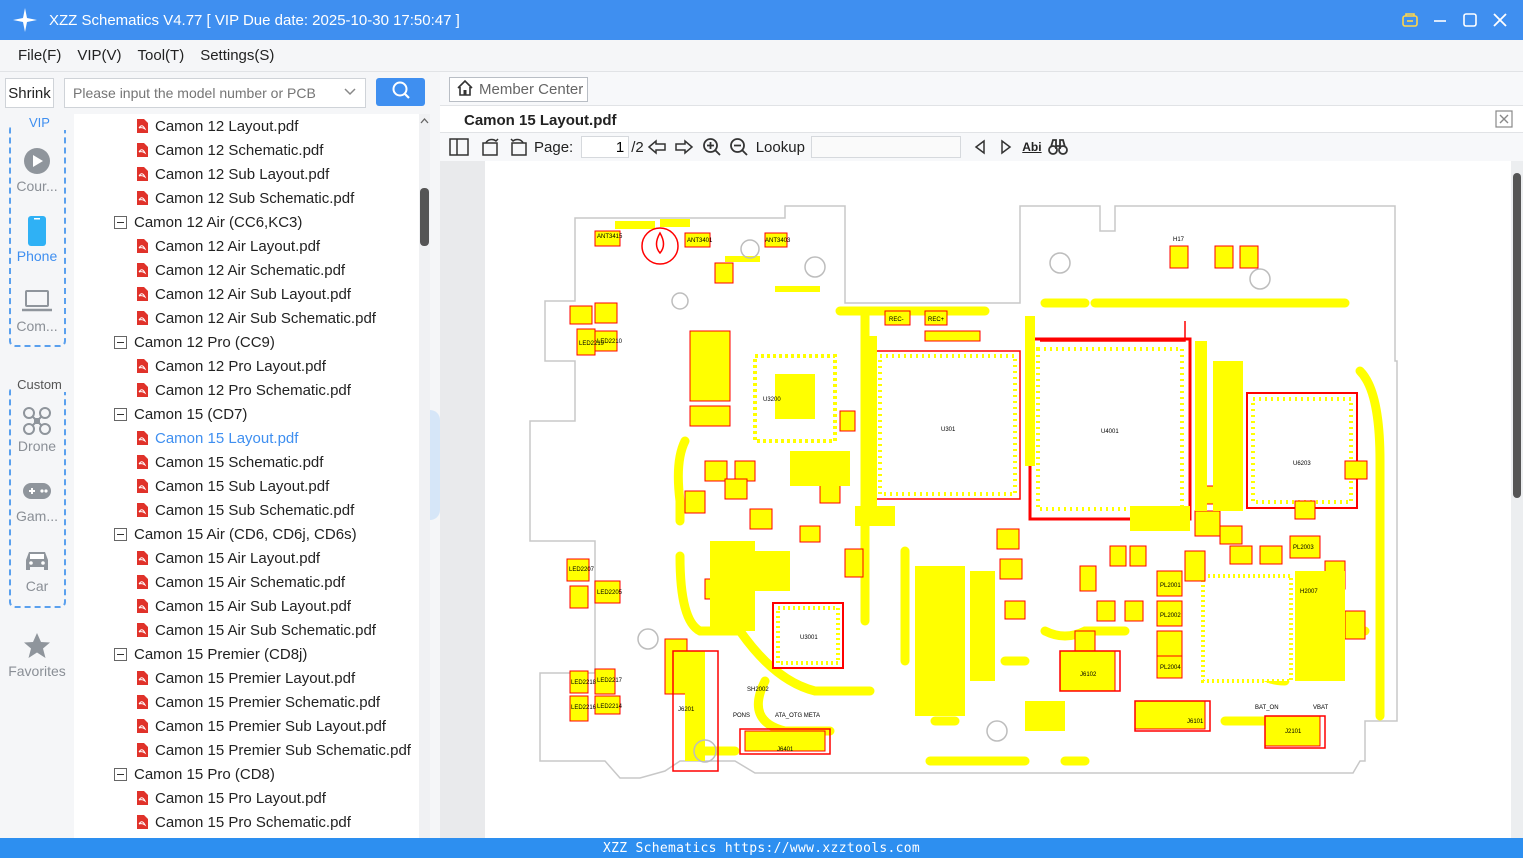 This screenshot has width=1523, height=858. What do you see at coordinates (229, 462) in the screenshot?
I see `tree-file: Camon 15 Schematic.pdf` at bounding box center [229, 462].